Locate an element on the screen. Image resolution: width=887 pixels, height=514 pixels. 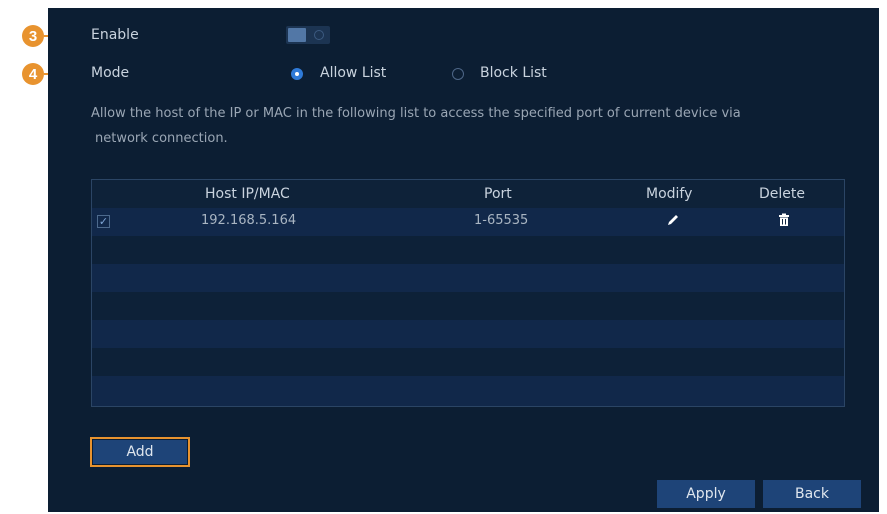
table-header: Host IP/MAC Port Modify Delete is located at coordinates (468, 194).